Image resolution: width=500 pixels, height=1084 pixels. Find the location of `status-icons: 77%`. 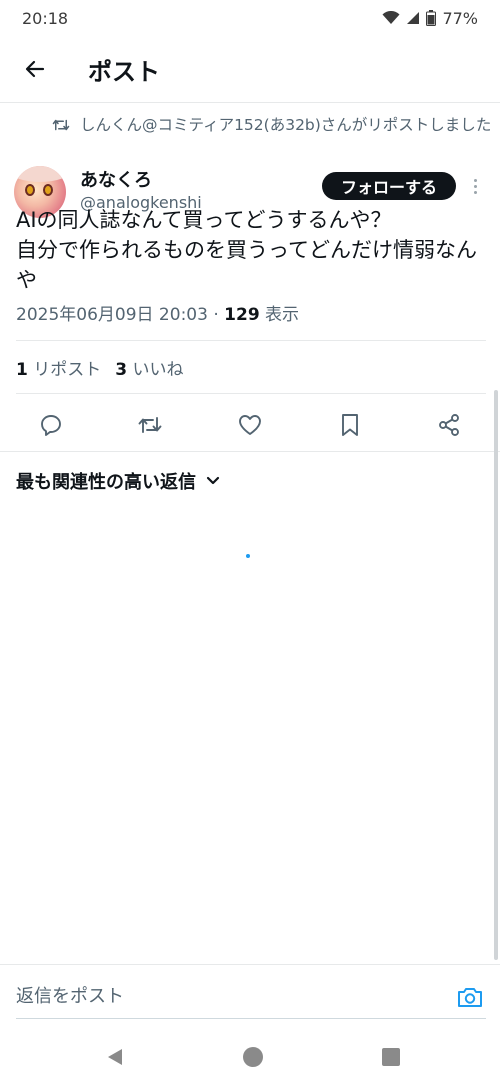

status-icons: 77% is located at coordinates (430, 18).